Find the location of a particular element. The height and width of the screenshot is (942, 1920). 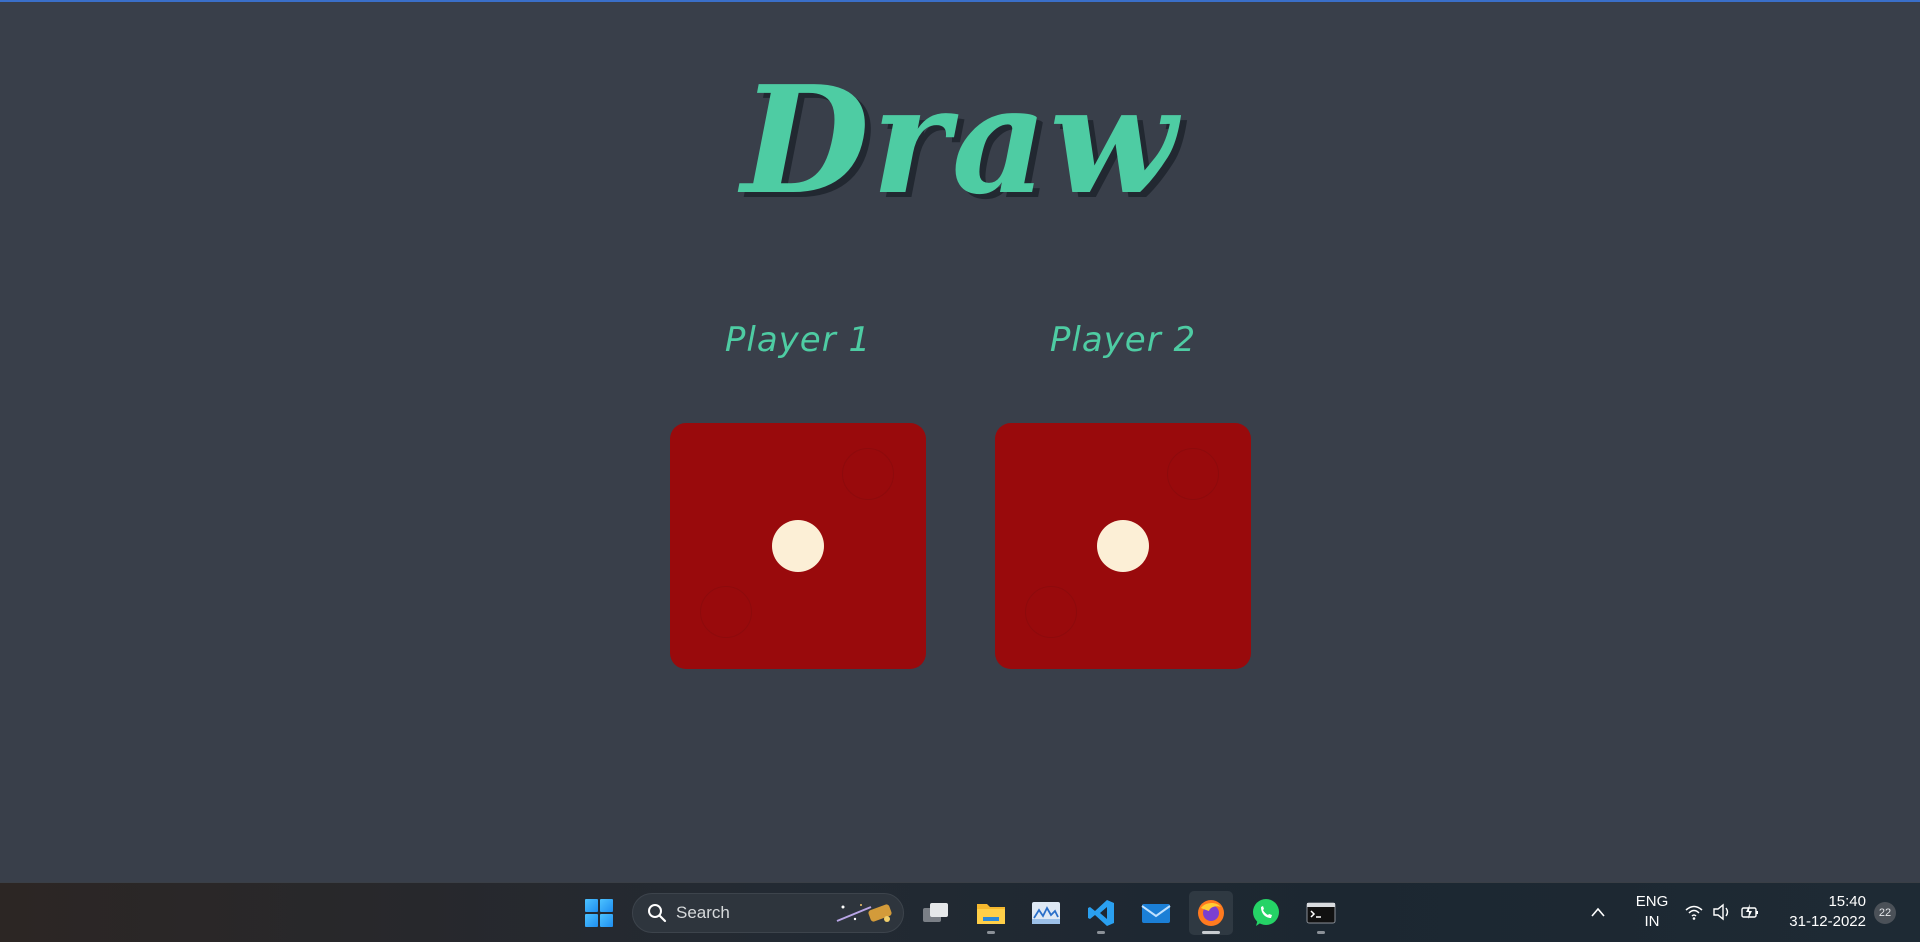

terminal-icon is located at coordinates (1321, 913).